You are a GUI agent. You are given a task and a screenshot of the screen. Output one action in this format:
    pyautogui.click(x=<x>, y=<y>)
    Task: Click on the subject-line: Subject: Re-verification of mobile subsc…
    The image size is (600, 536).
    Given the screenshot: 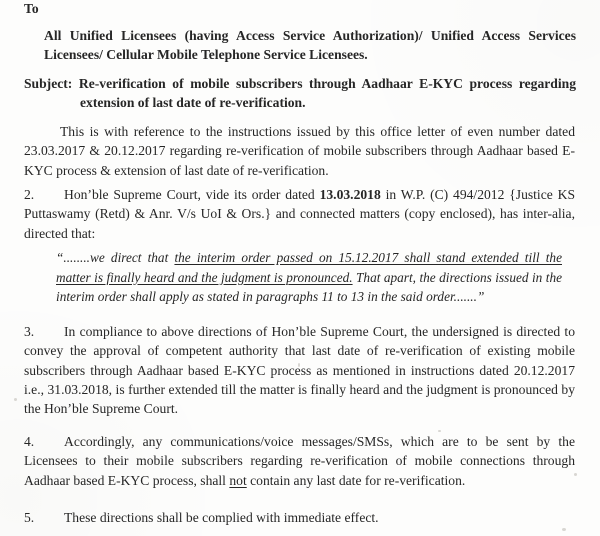 What is the action you would take?
    pyautogui.click(x=300, y=93)
    